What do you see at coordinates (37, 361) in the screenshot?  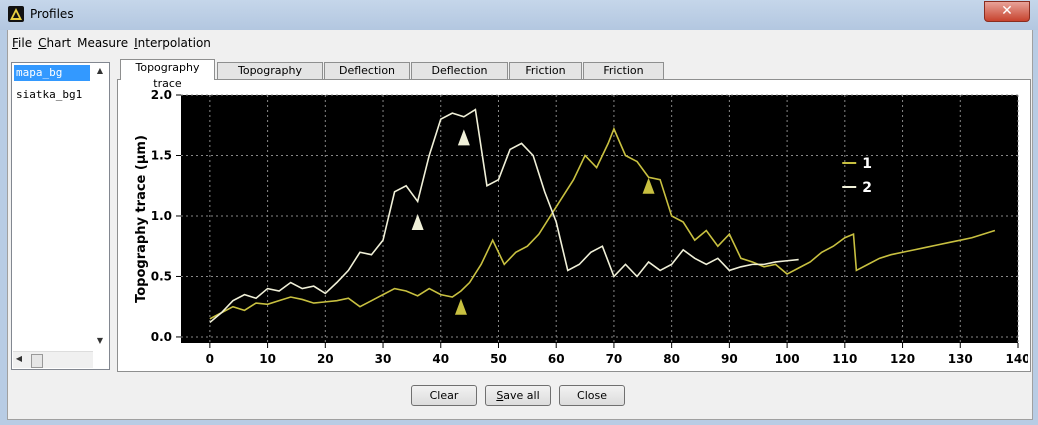 I see `scrollbar-thumb` at bounding box center [37, 361].